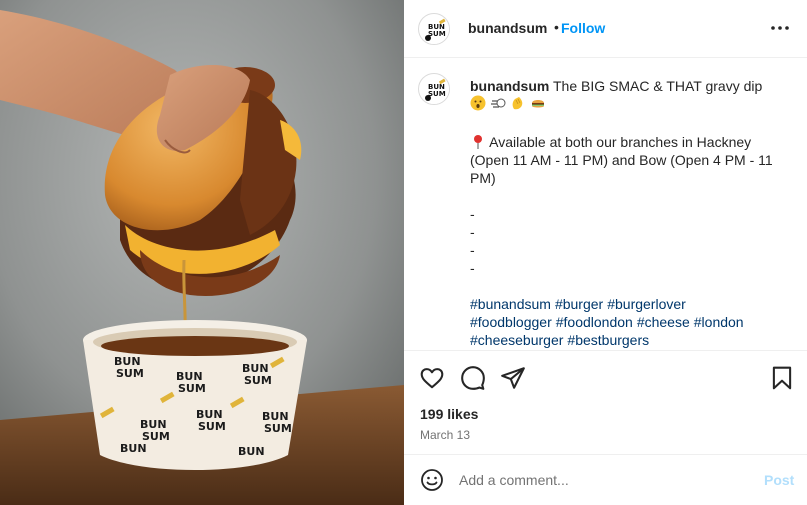 The image size is (807, 505). I want to click on hashtag-link: #foodlondon, so click(594, 322).